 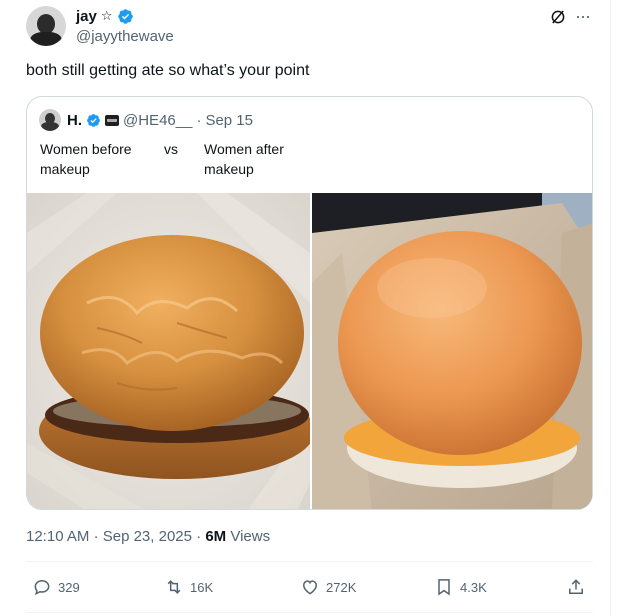 I want to click on quoted-header: H. @HE46__ · Sep 15, so click(x=160, y=120).